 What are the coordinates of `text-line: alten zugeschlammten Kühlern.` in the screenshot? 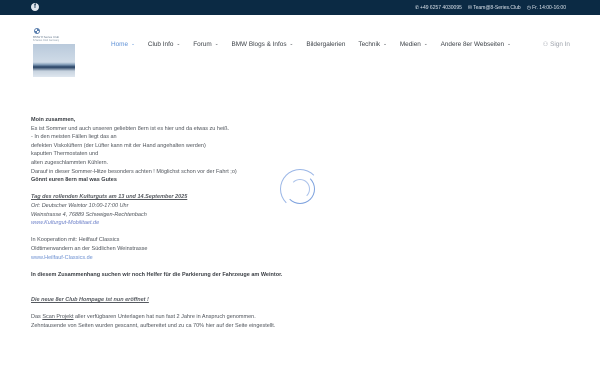 It's located at (70, 162).